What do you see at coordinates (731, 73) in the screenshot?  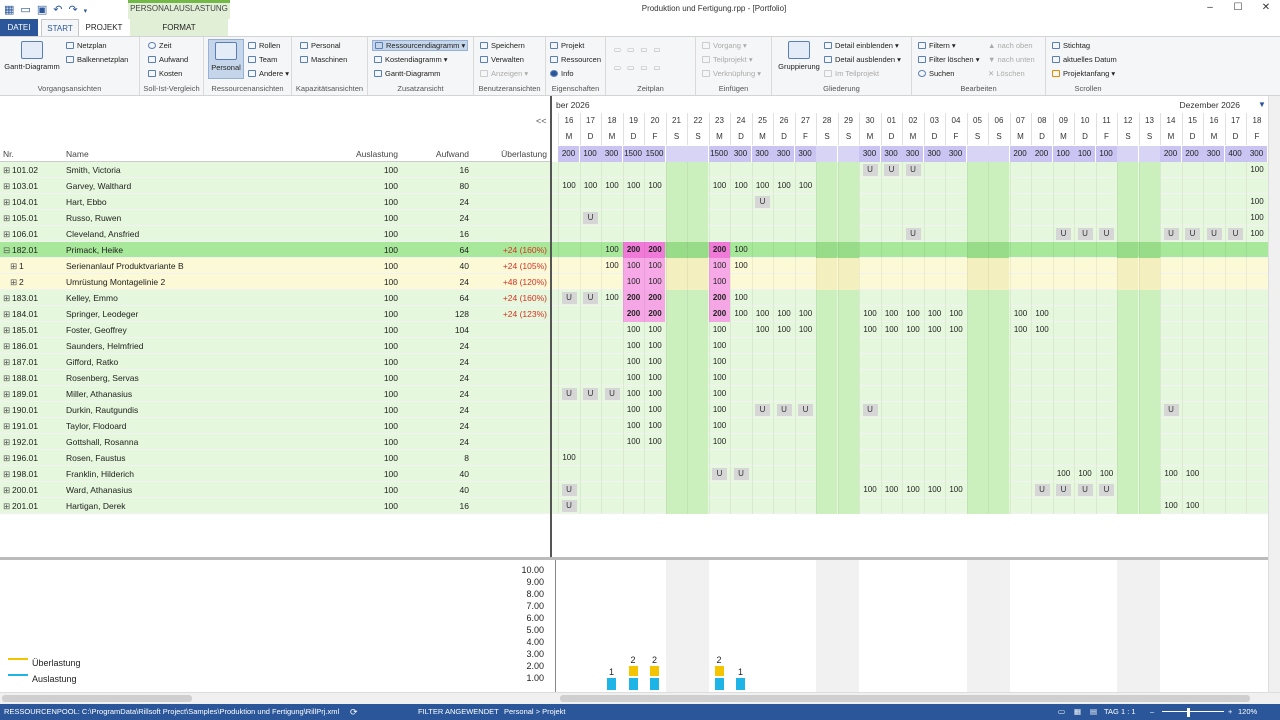 I see `insert-verknuepfung-button: Verknüpfung ▾` at bounding box center [731, 73].